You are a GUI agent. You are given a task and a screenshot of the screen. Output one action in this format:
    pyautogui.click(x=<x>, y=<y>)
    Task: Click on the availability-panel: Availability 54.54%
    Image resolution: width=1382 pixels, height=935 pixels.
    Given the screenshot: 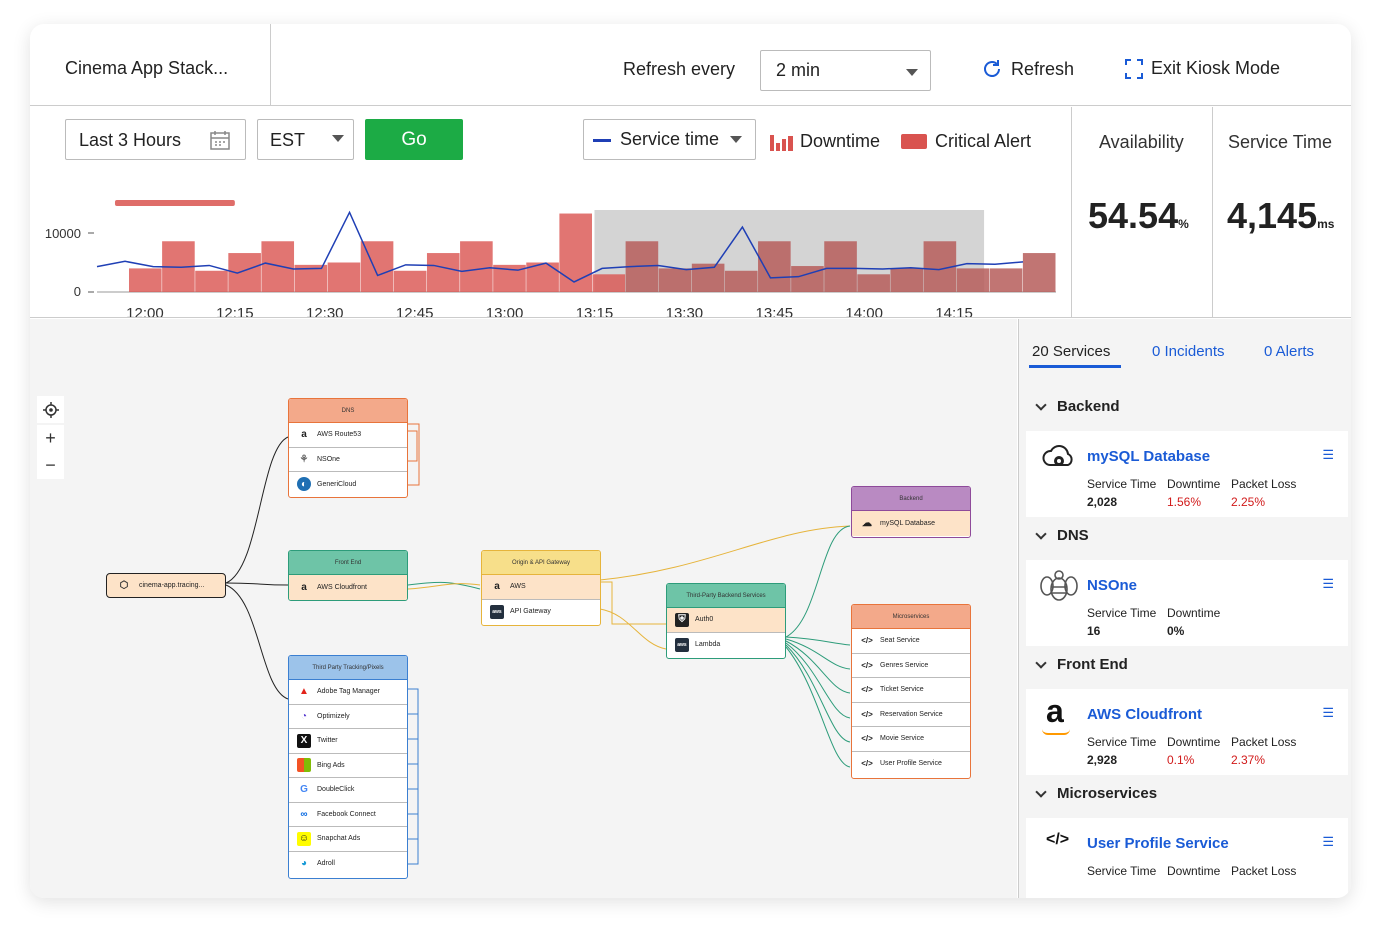 What is the action you would take?
    pyautogui.click(x=1141, y=212)
    